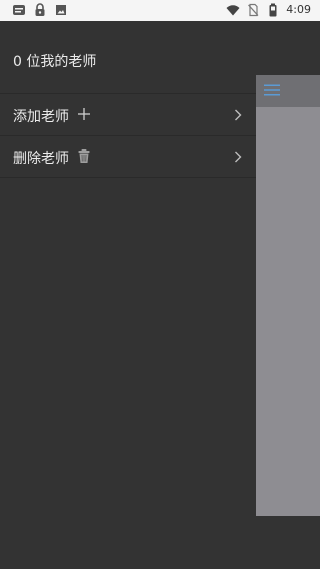 This screenshot has height=569, width=320. I want to click on menu-icon, so click(272, 90).